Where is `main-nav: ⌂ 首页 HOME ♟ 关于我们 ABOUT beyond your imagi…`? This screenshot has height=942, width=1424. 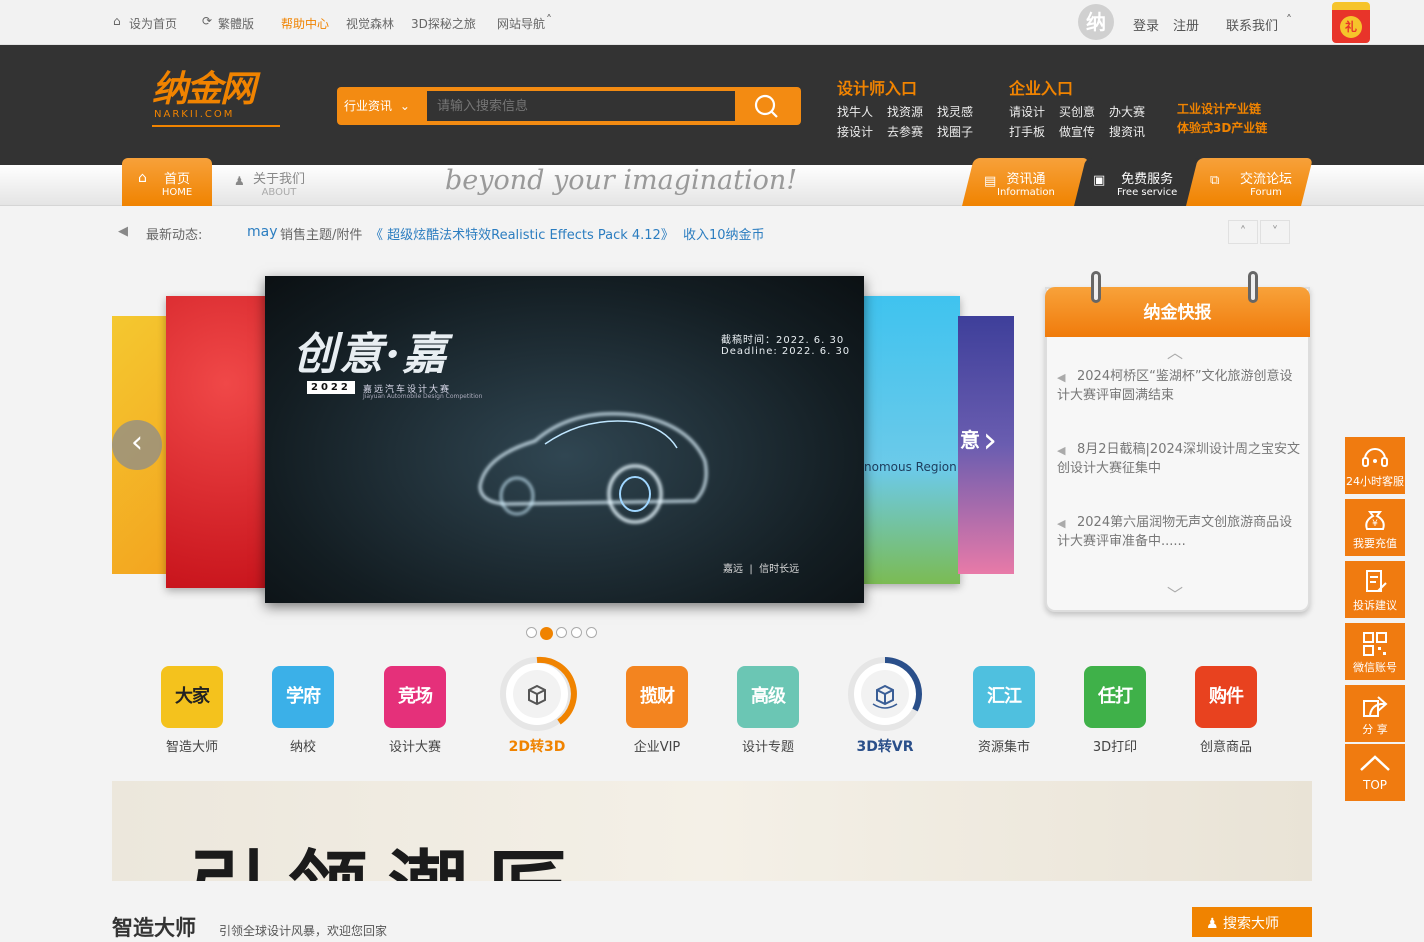
main-nav: ⌂ 首页 HOME ♟ 关于我们 ABOUT beyond your imagi… is located at coordinates (712, 182).